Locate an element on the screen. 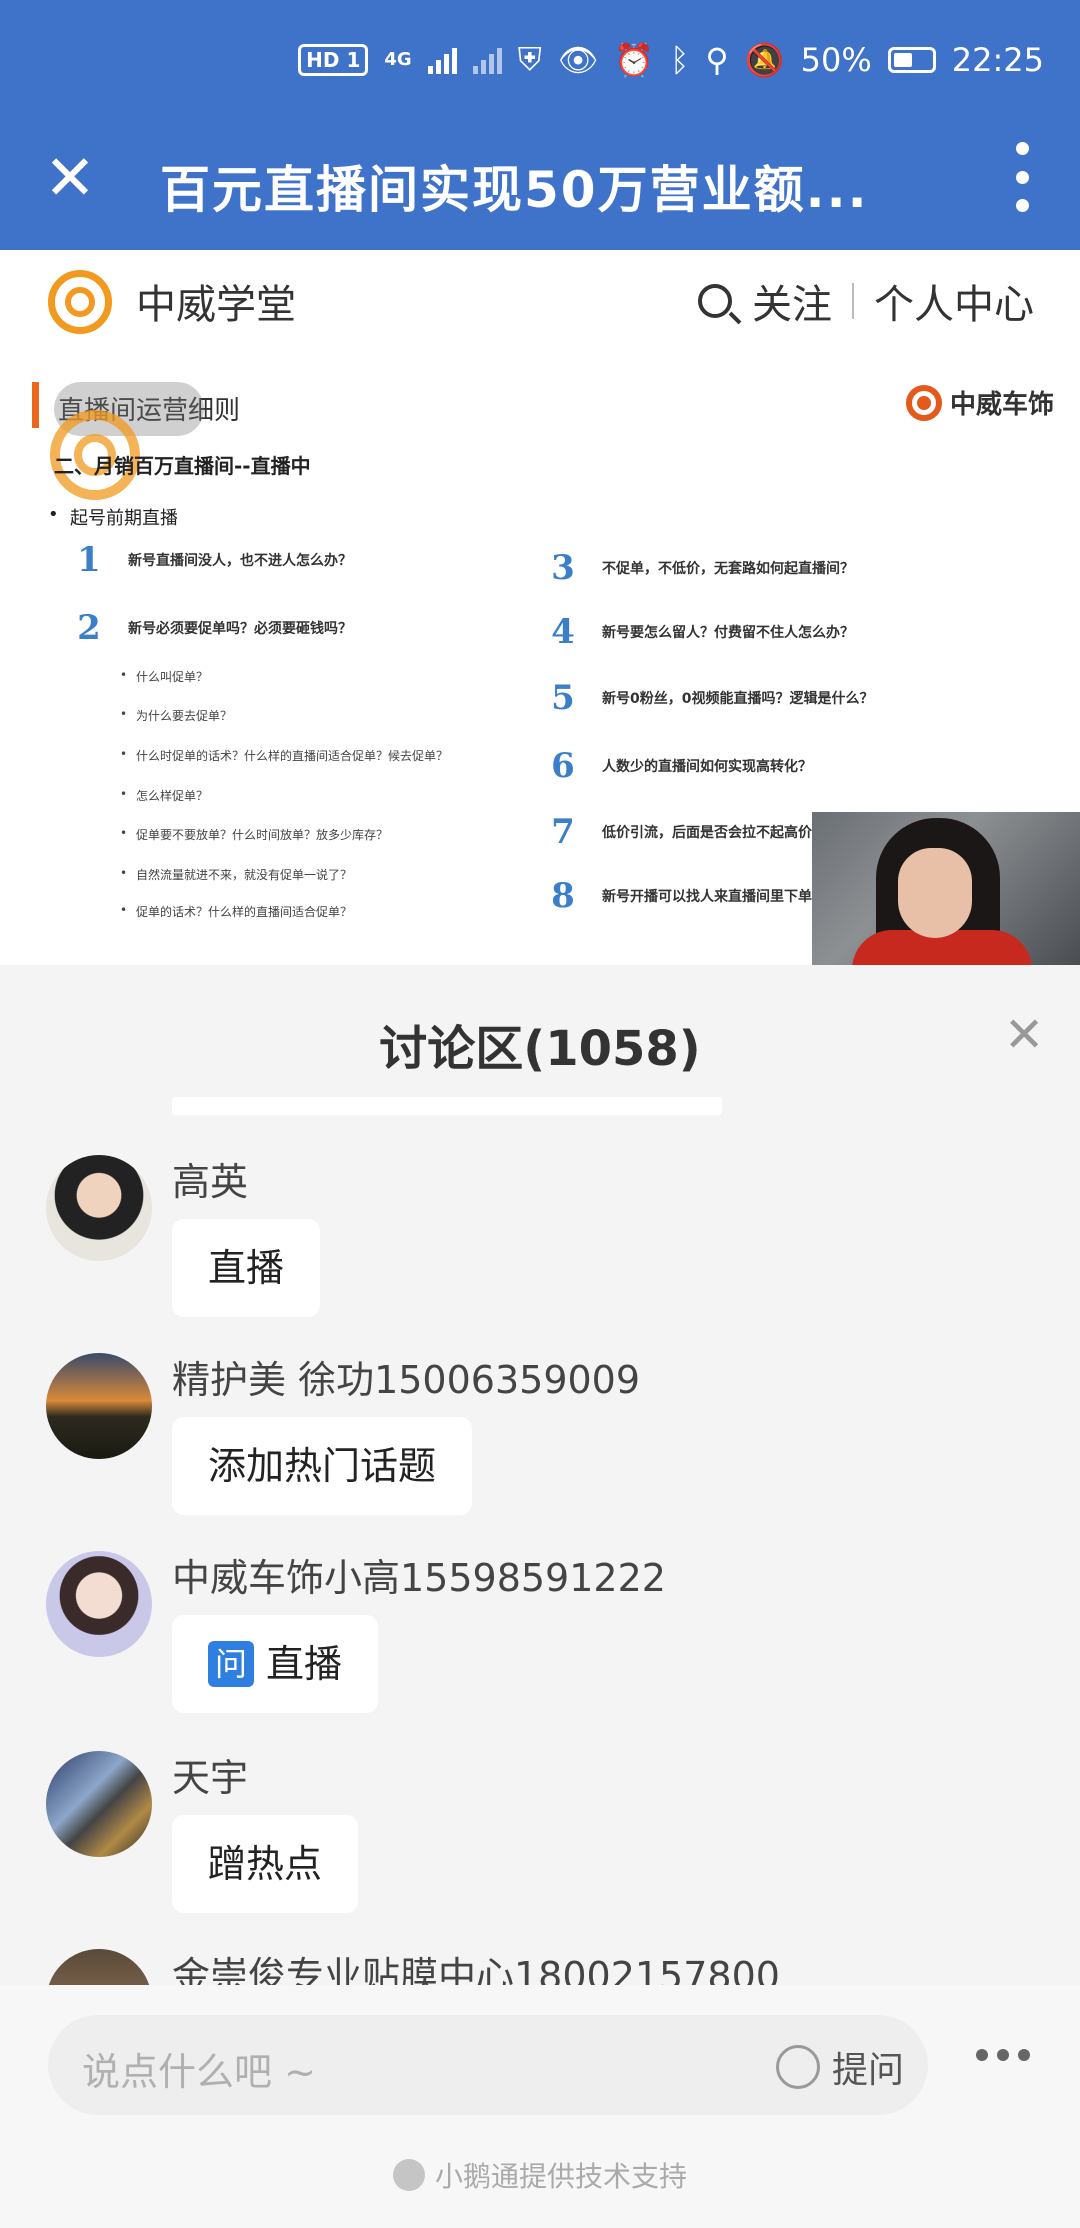 The image size is (1080, 2228). input-placeholder: 说点什么吧 ~ is located at coordinates (199, 2072).